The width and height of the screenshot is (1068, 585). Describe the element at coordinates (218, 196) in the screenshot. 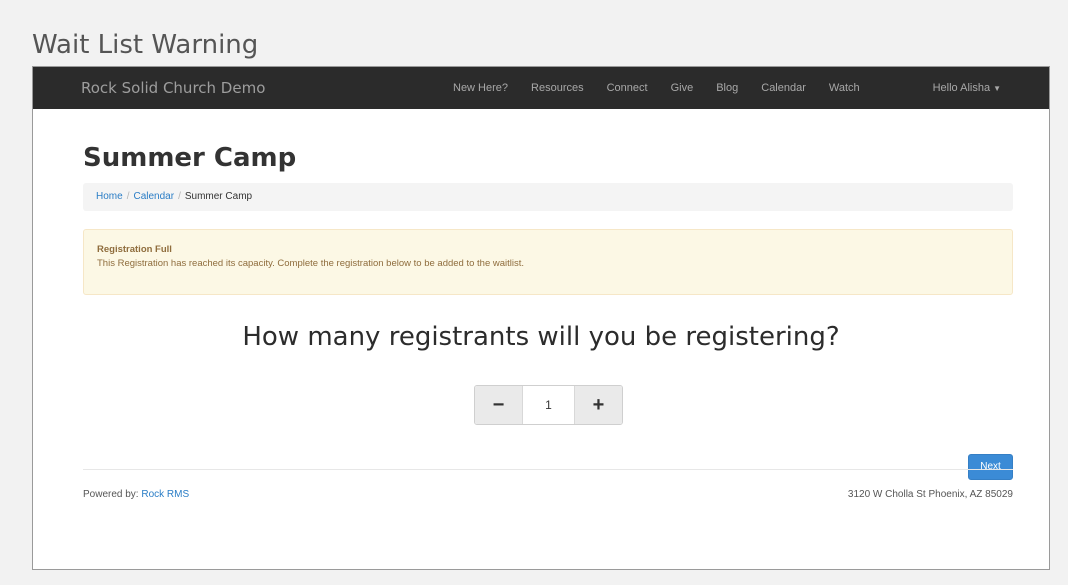

I see `breadcrumb-current: Summer Camp` at that location.